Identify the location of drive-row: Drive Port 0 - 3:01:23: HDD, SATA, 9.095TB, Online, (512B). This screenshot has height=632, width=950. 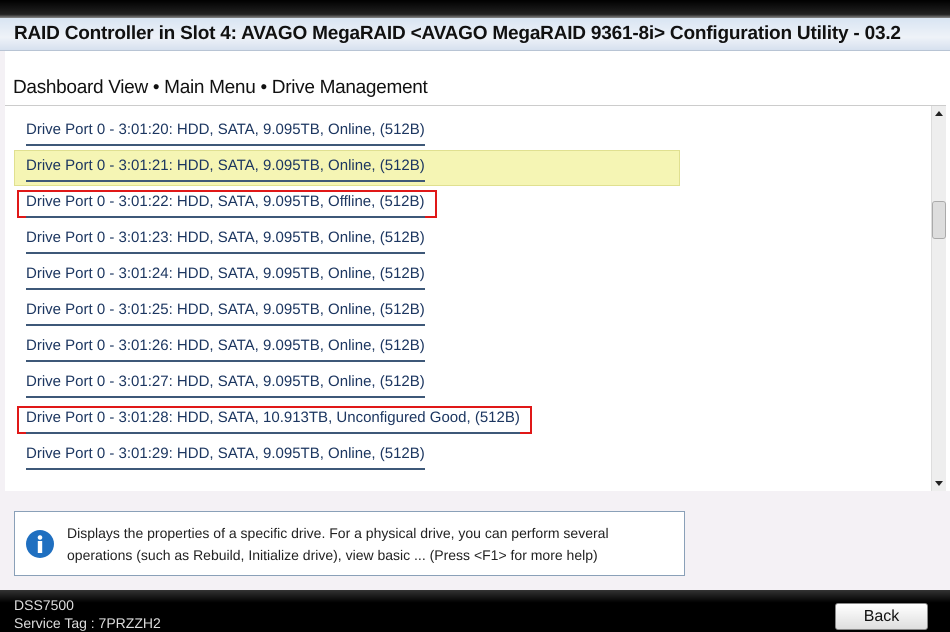
(347, 240).